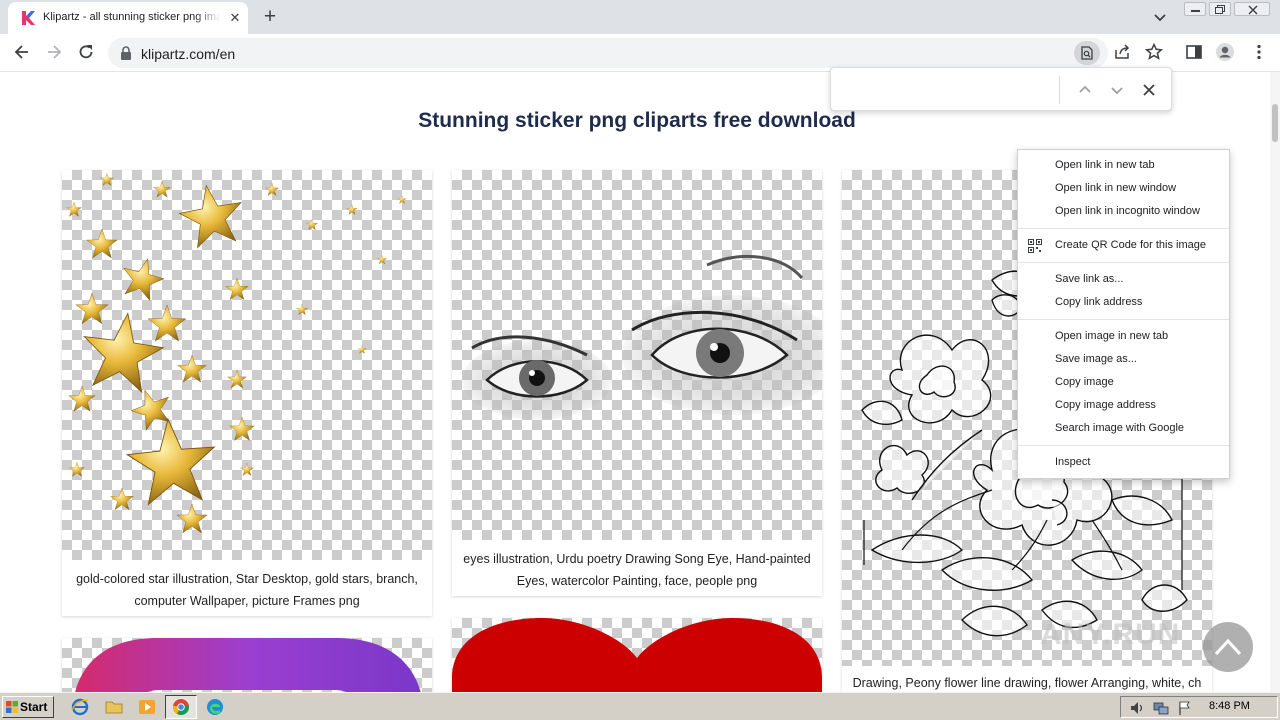 The image size is (1280, 720). I want to click on kebab-menu-icon, so click(1259, 52).